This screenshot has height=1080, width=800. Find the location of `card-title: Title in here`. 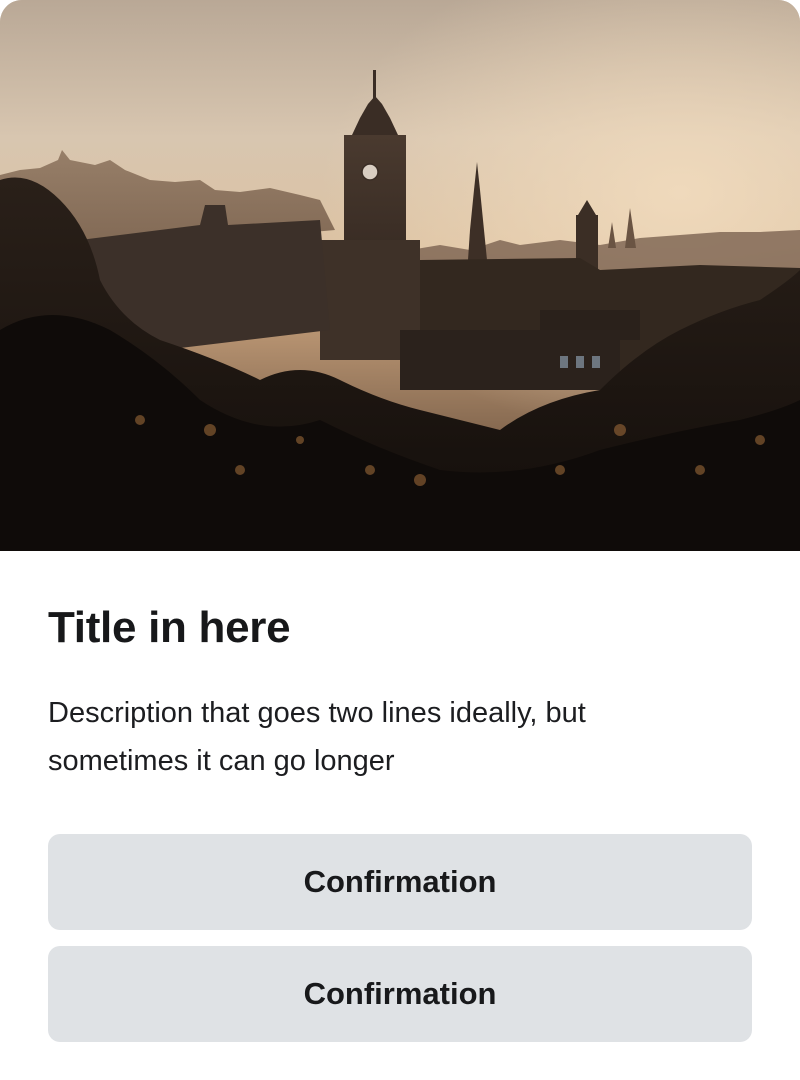

card-title: Title in here is located at coordinates (169, 627).